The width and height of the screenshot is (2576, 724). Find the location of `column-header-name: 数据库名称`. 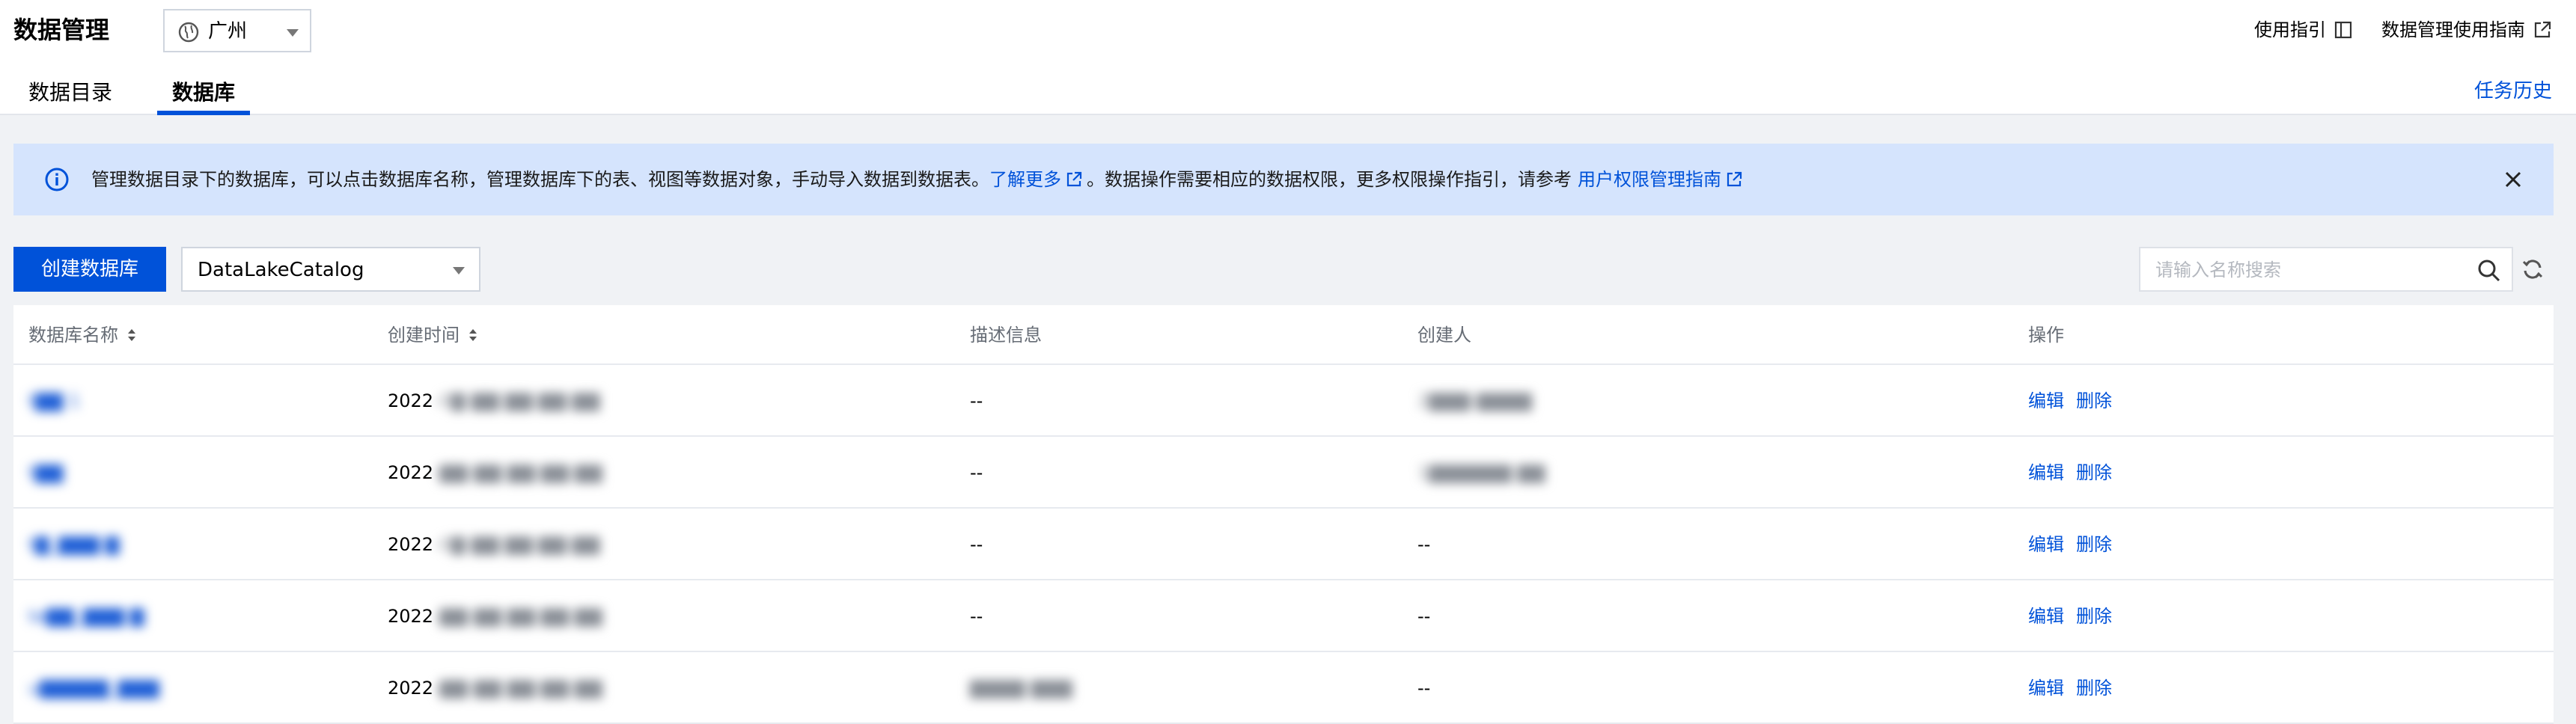

column-header-name: 数据库名称 is located at coordinates (83, 335).